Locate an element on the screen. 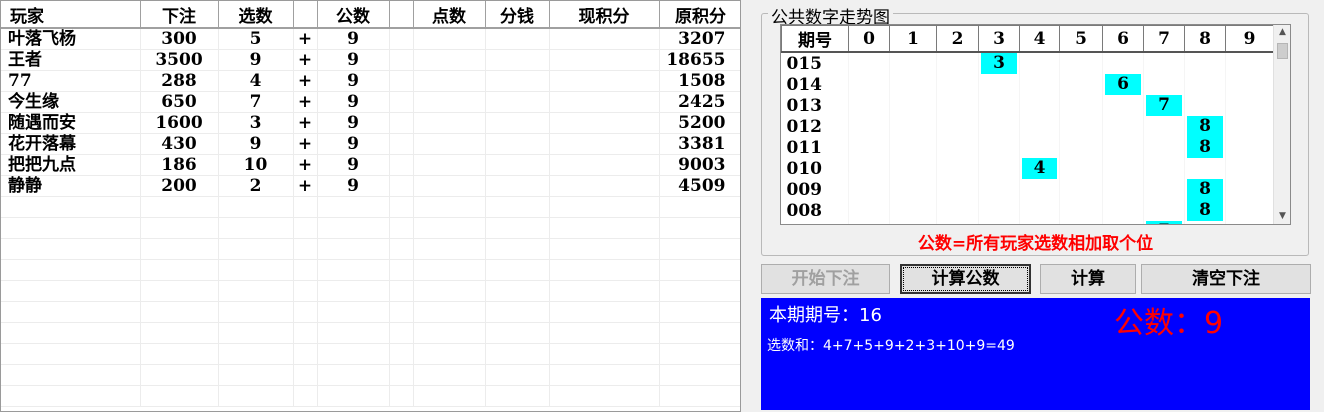 This screenshot has height=412, width=1324. trend-row: 009 8 is located at coordinates (1027, 189).